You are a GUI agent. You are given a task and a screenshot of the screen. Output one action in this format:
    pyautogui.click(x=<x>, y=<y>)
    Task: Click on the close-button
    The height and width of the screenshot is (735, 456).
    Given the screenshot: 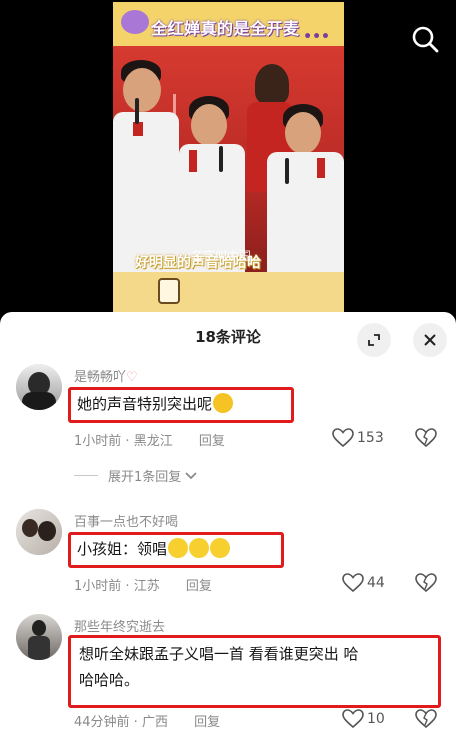 What is the action you would take?
    pyautogui.click(x=430, y=340)
    